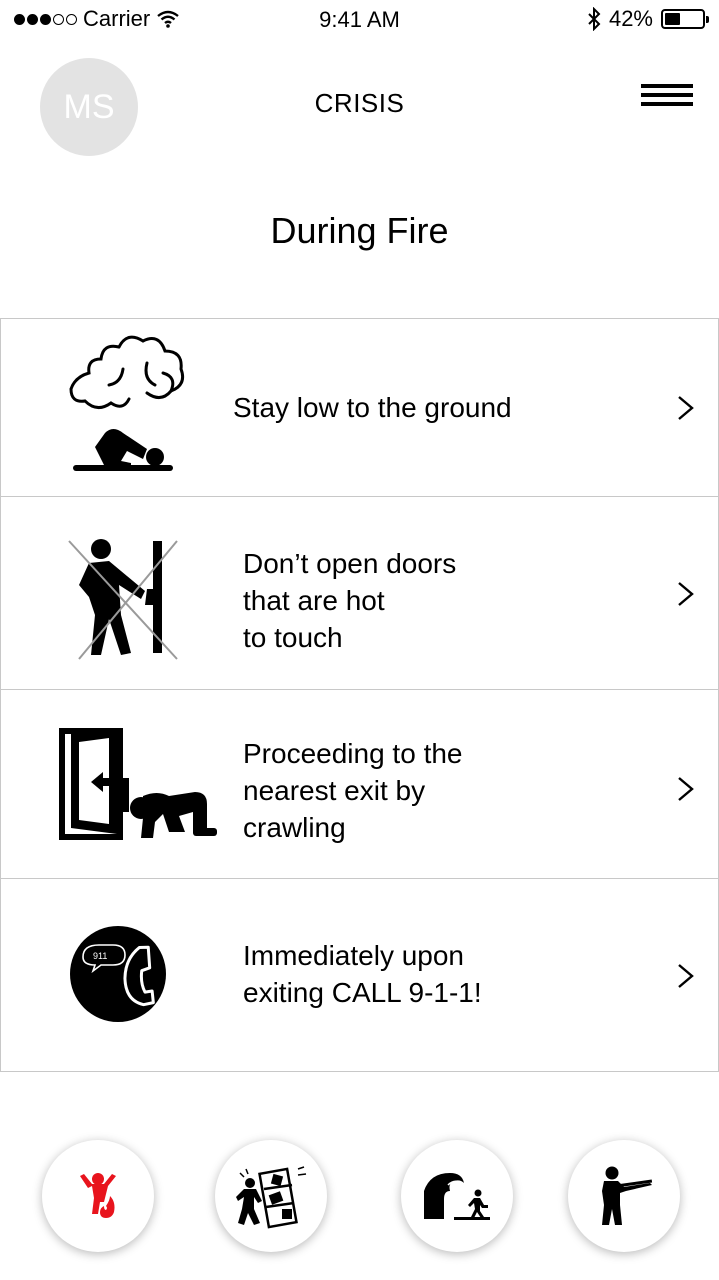 The image size is (719, 1280). What do you see at coordinates (685, 19) in the screenshot?
I see `battery-icon` at bounding box center [685, 19].